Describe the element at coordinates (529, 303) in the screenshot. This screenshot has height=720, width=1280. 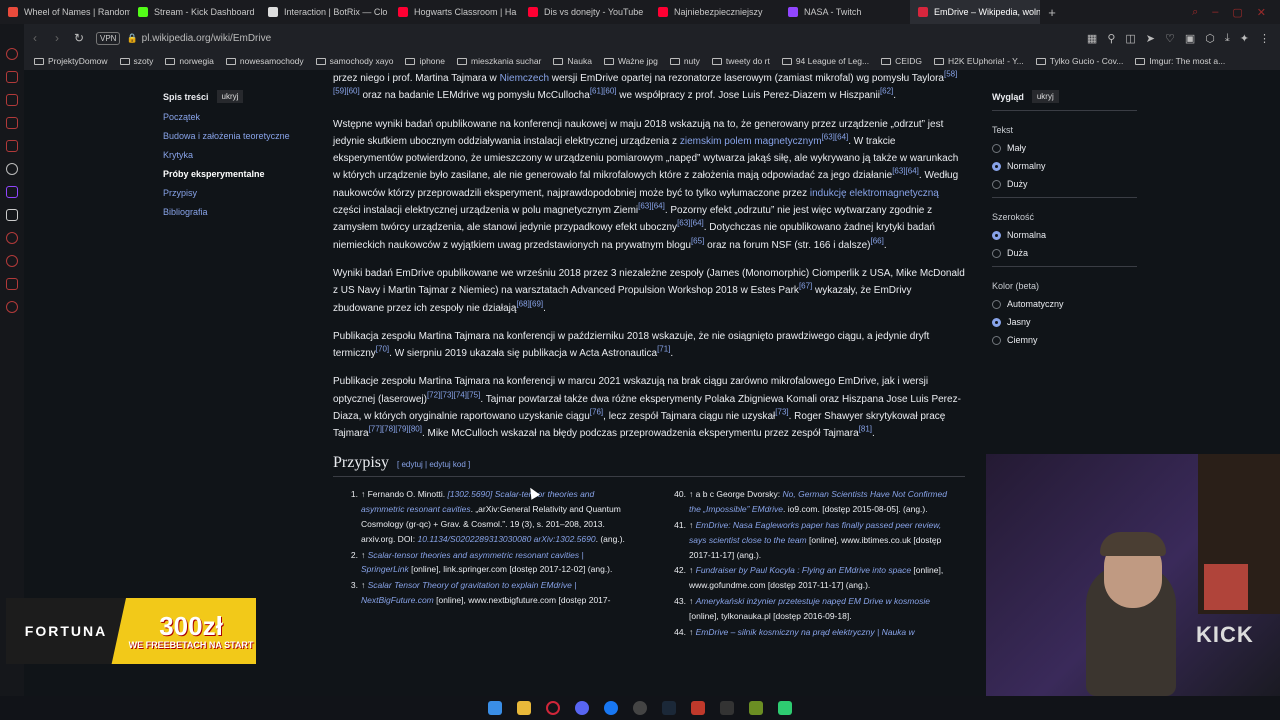
I see `ref-link: [68][69]` at that location.